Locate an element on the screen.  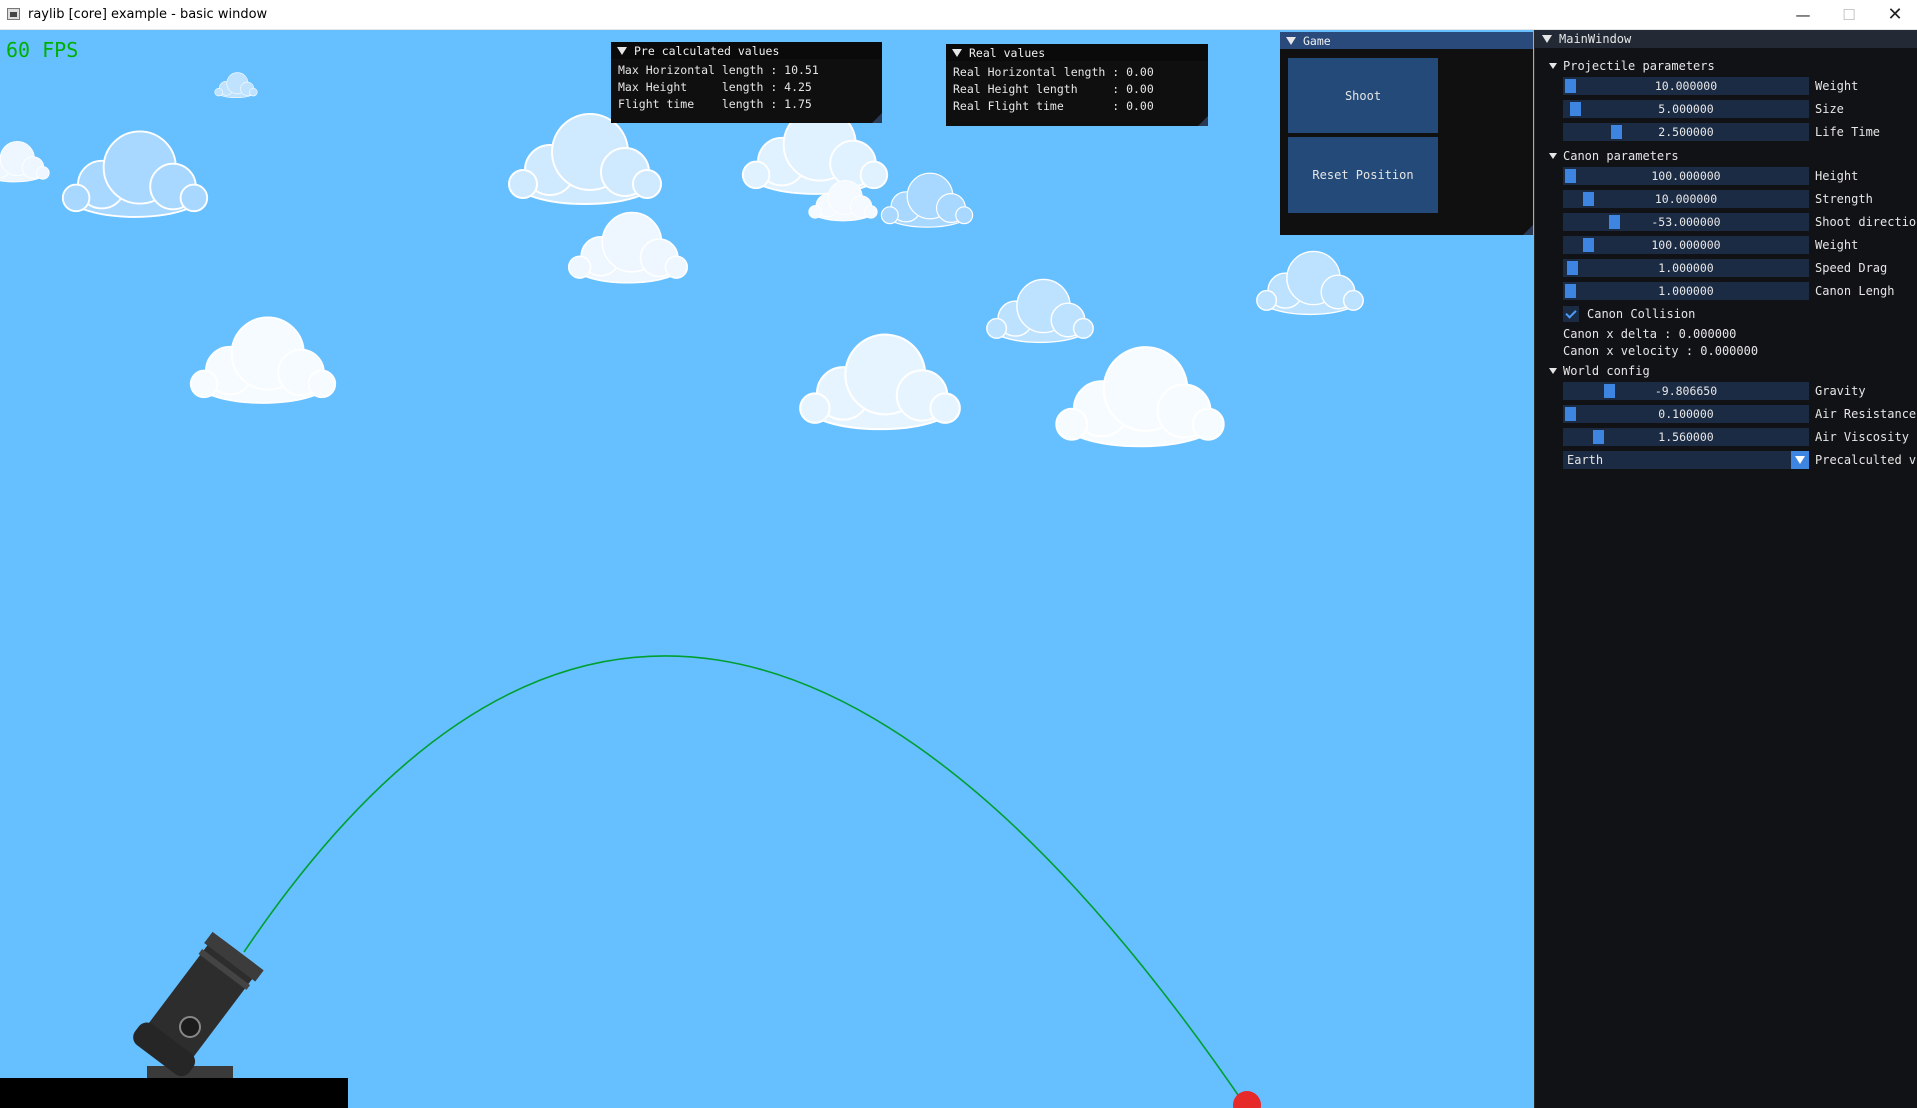
canon-weight-slider: 100.000000 is located at coordinates (1686, 245).